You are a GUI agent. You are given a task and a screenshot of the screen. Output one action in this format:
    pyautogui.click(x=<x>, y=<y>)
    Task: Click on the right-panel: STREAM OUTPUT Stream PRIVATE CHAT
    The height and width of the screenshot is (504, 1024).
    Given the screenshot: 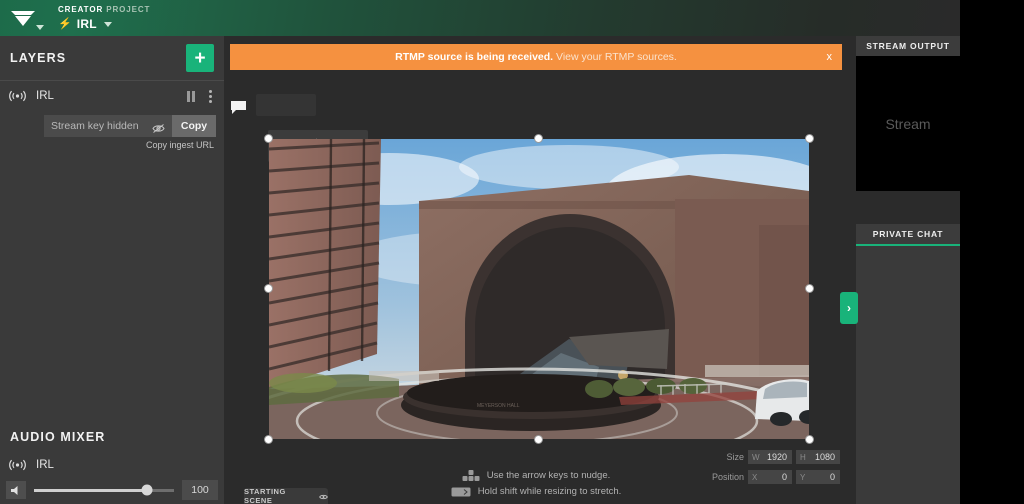 What is the action you would take?
    pyautogui.click(x=904, y=270)
    